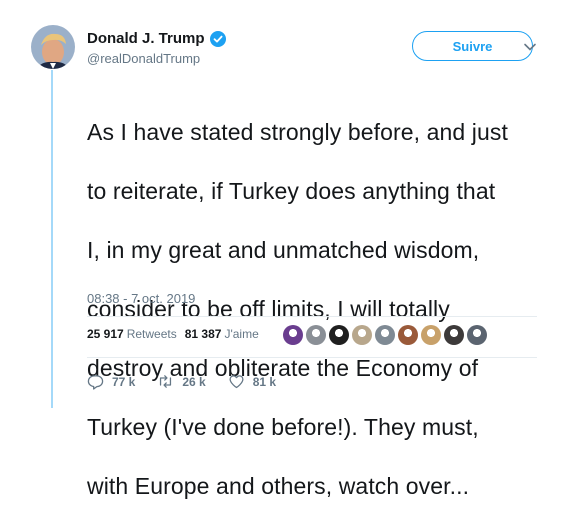 The height and width of the screenshot is (531, 569). I want to click on tweet-line: I, in my great and unmatched wisdom,, so click(283, 249).